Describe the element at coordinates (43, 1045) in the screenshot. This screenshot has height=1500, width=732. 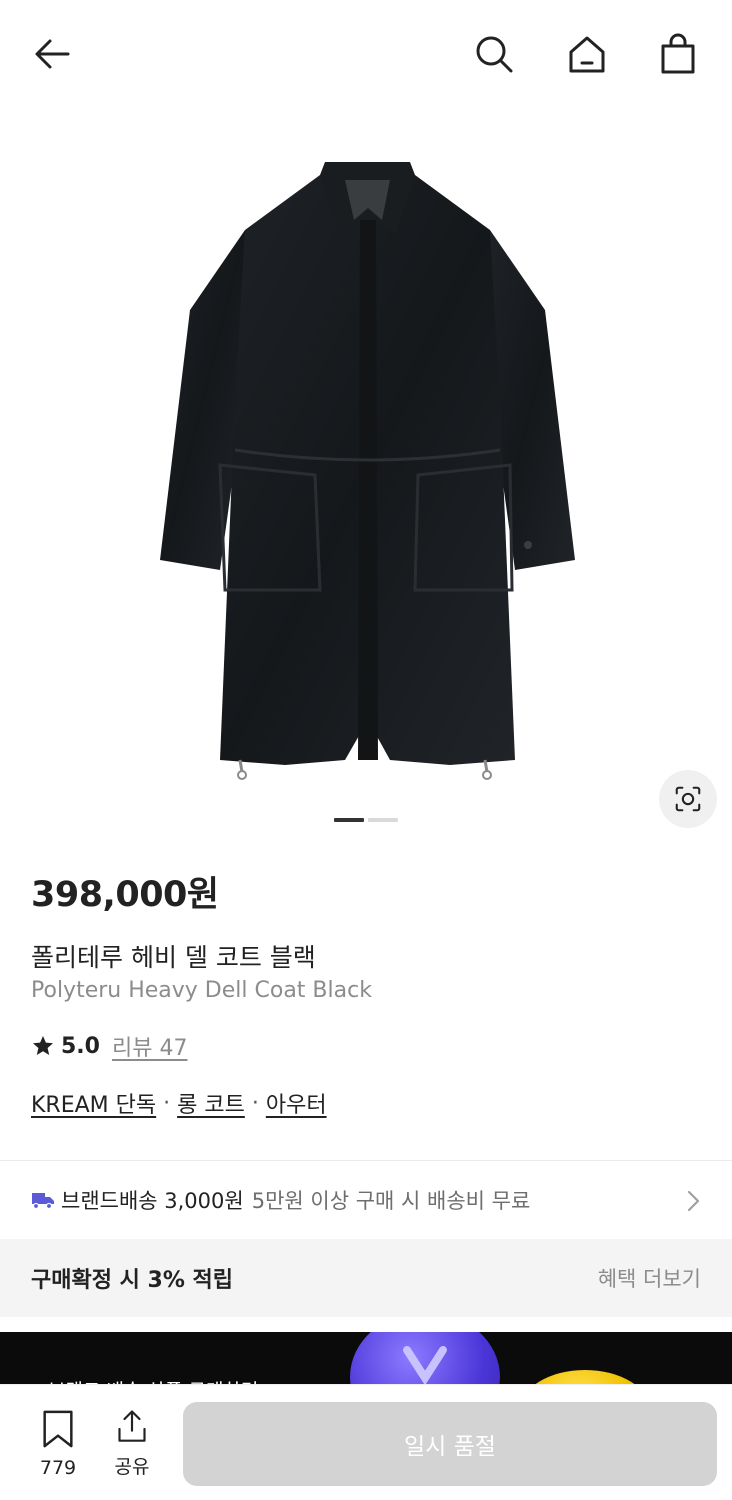
I see `star-icon` at that location.